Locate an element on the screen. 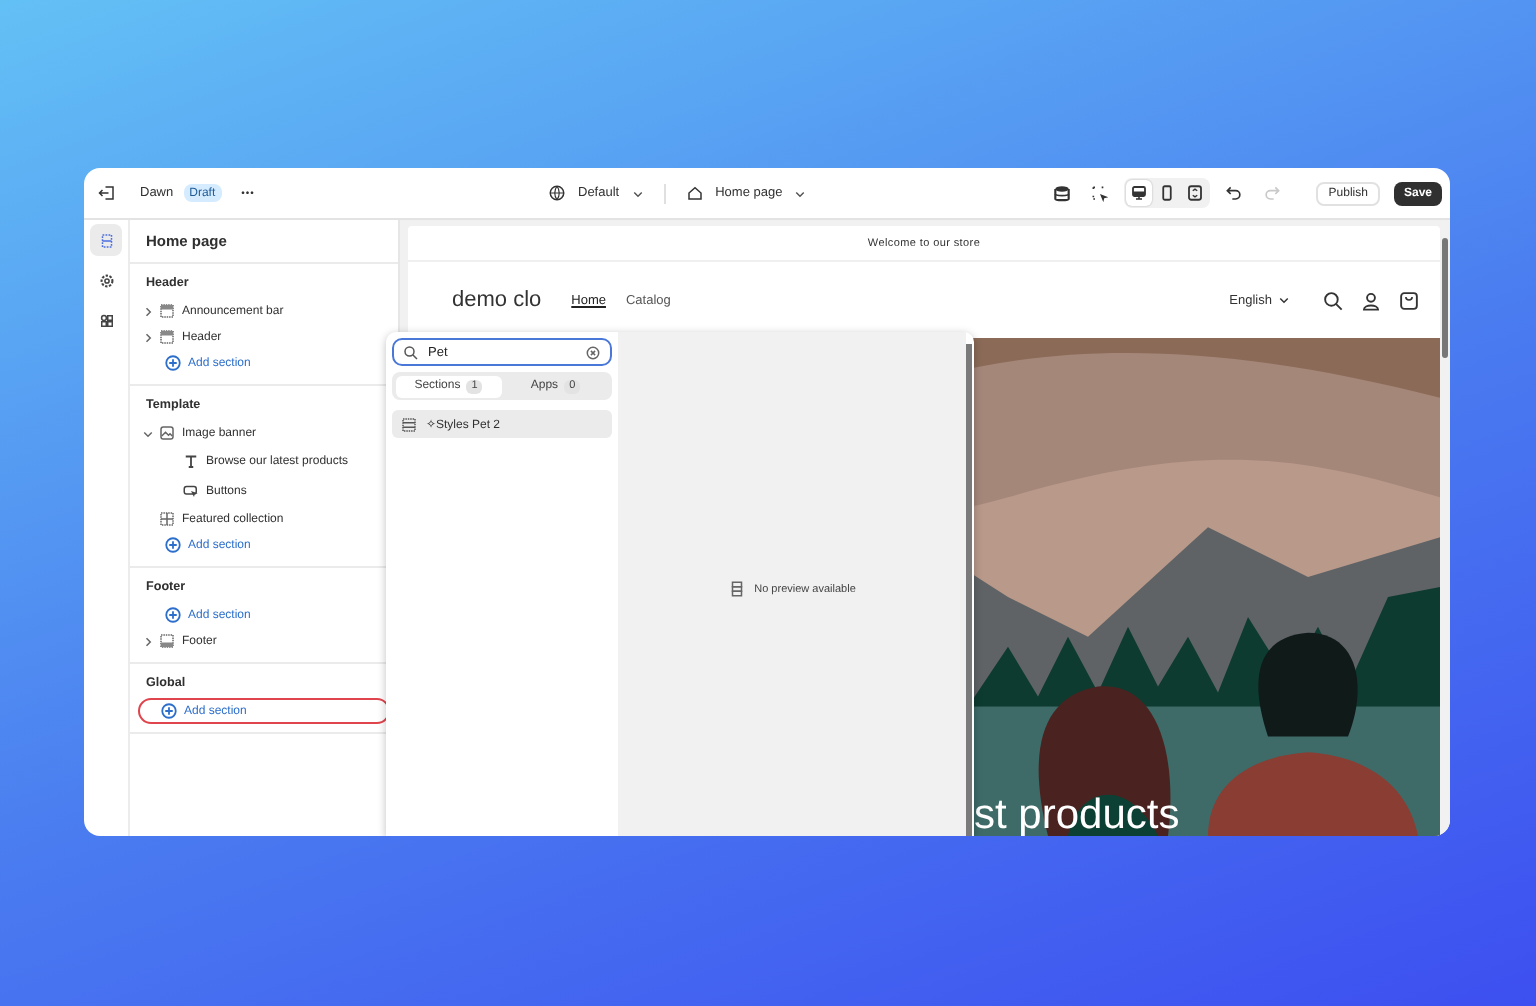 This screenshot has width=1536, height=1006. exit-icon is located at coordinates (107, 193).